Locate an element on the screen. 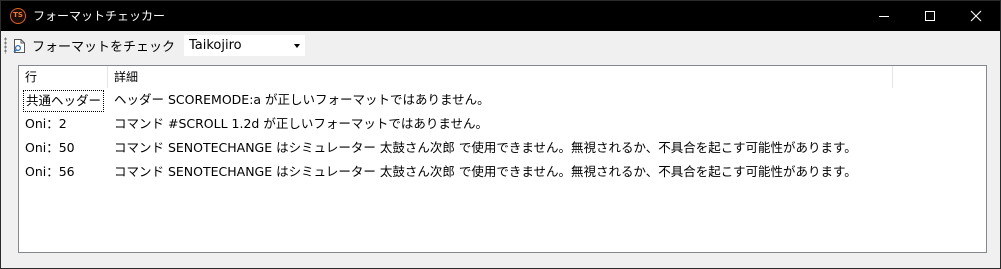 Image resolution: width=1001 pixels, height=269 pixels. minimize-icon is located at coordinates (884, 16).